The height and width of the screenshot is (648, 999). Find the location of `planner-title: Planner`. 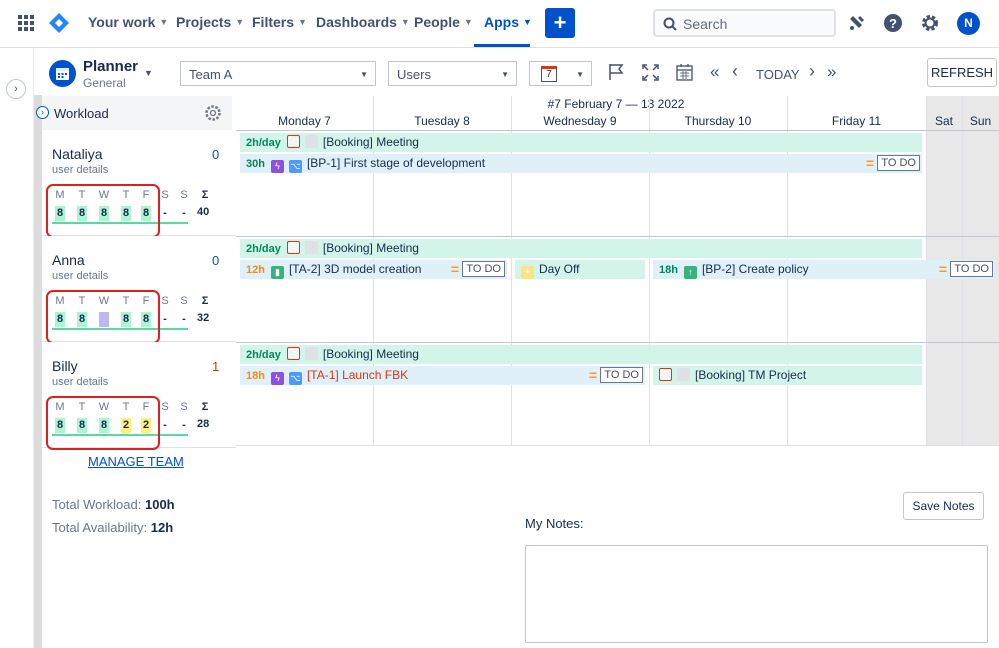

planner-title: Planner is located at coordinates (110, 66).